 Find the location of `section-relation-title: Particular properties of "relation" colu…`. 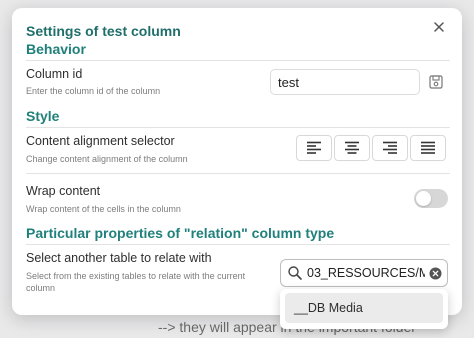

section-relation-title: Particular properties of "relation" colu… is located at coordinates (180, 233).